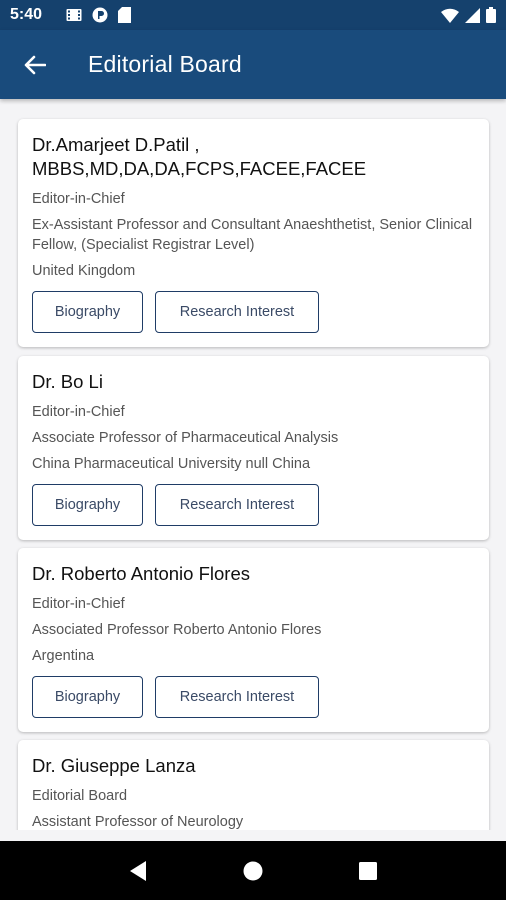  Describe the element at coordinates (165, 64) in the screenshot. I see `page-title: Editorial Board` at that location.